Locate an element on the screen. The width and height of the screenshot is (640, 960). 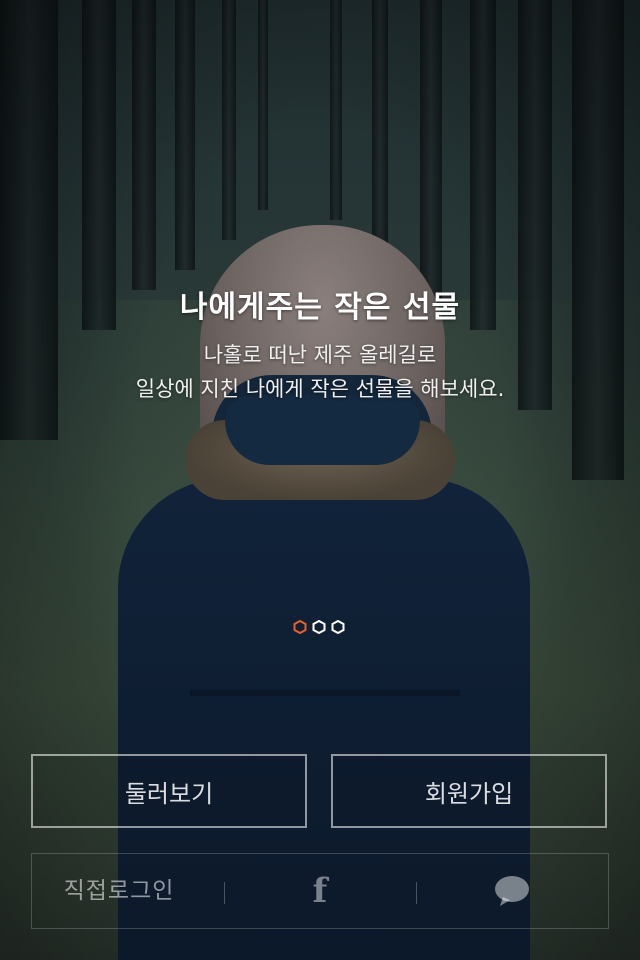
intro-subline-2: 일상에 지친 나에게 작은 선물을 해보세요. is located at coordinates (320, 389).